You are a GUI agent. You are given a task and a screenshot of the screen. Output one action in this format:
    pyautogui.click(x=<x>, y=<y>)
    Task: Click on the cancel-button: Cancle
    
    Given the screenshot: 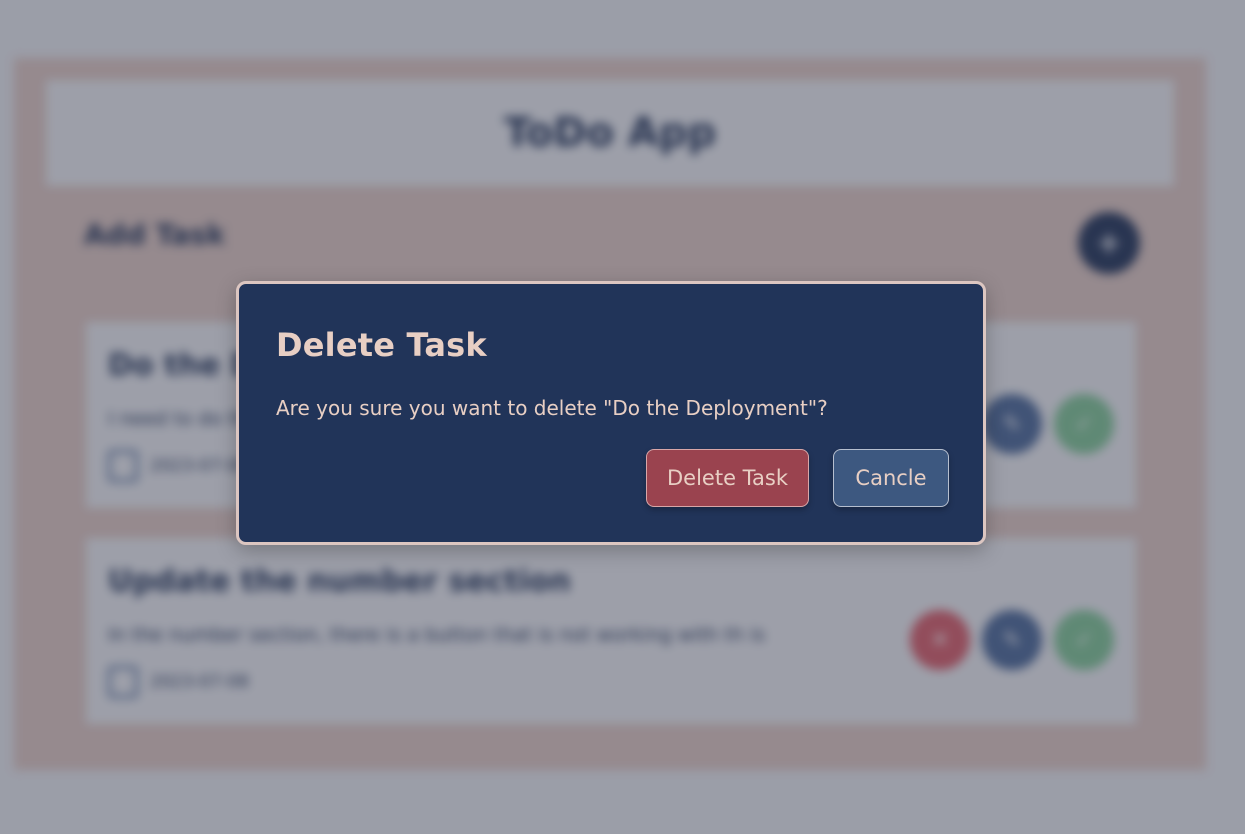 What is the action you would take?
    pyautogui.click(x=891, y=478)
    